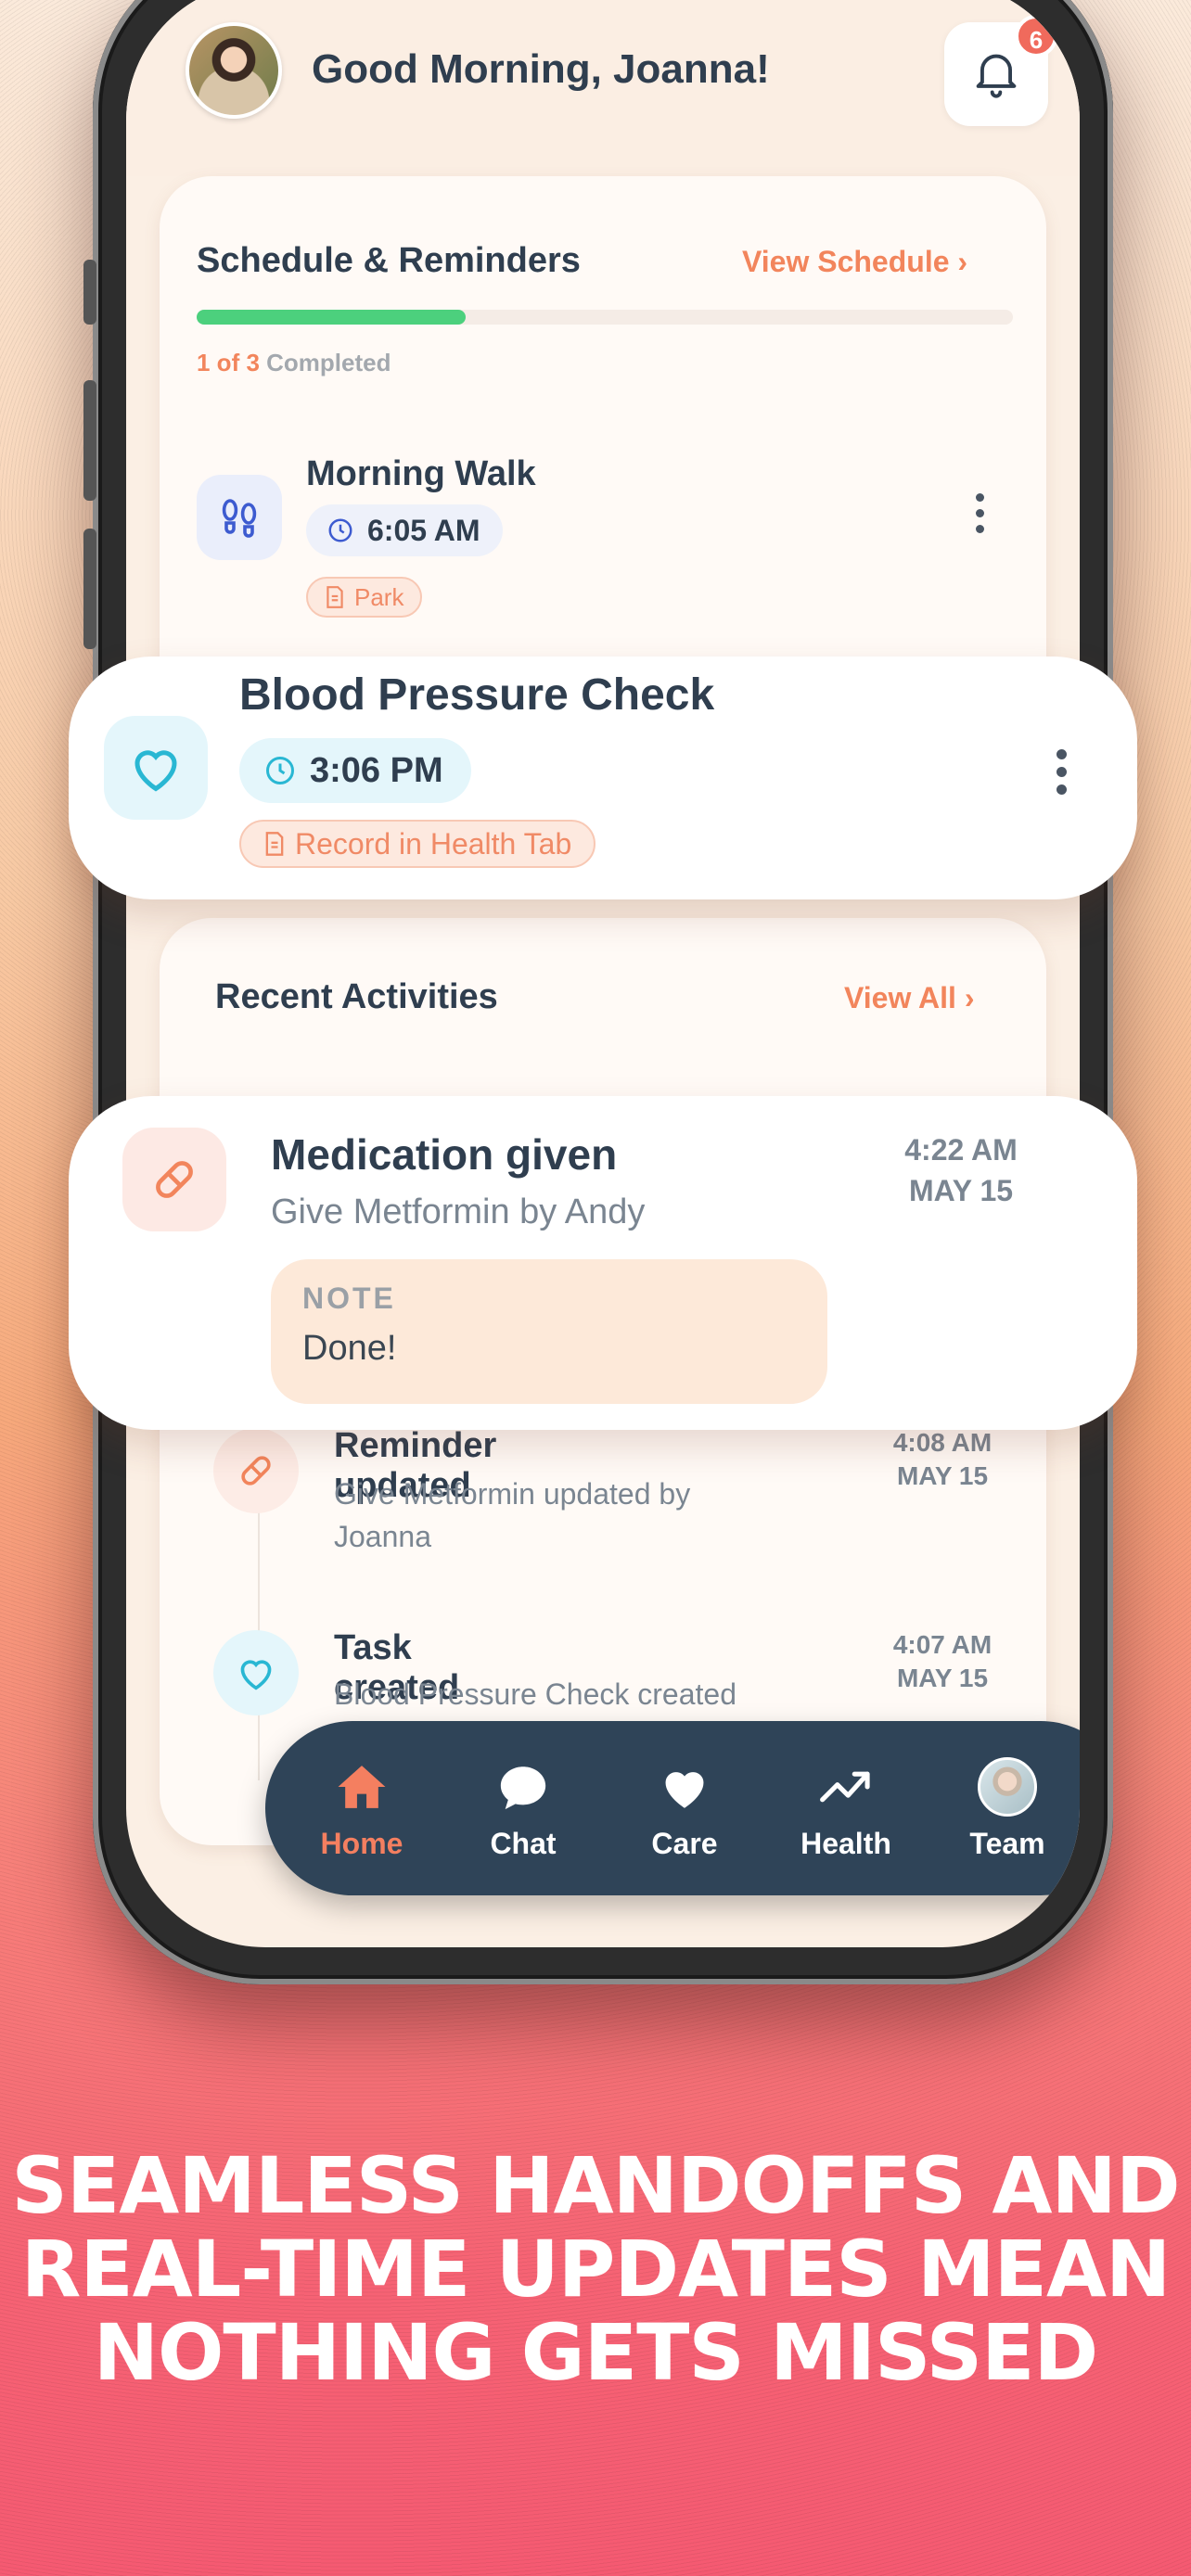 The height and width of the screenshot is (2576, 1191). What do you see at coordinates (364, 598) in the screenshot?
I see `location-tag: Park` at bounding box center [364, 598].